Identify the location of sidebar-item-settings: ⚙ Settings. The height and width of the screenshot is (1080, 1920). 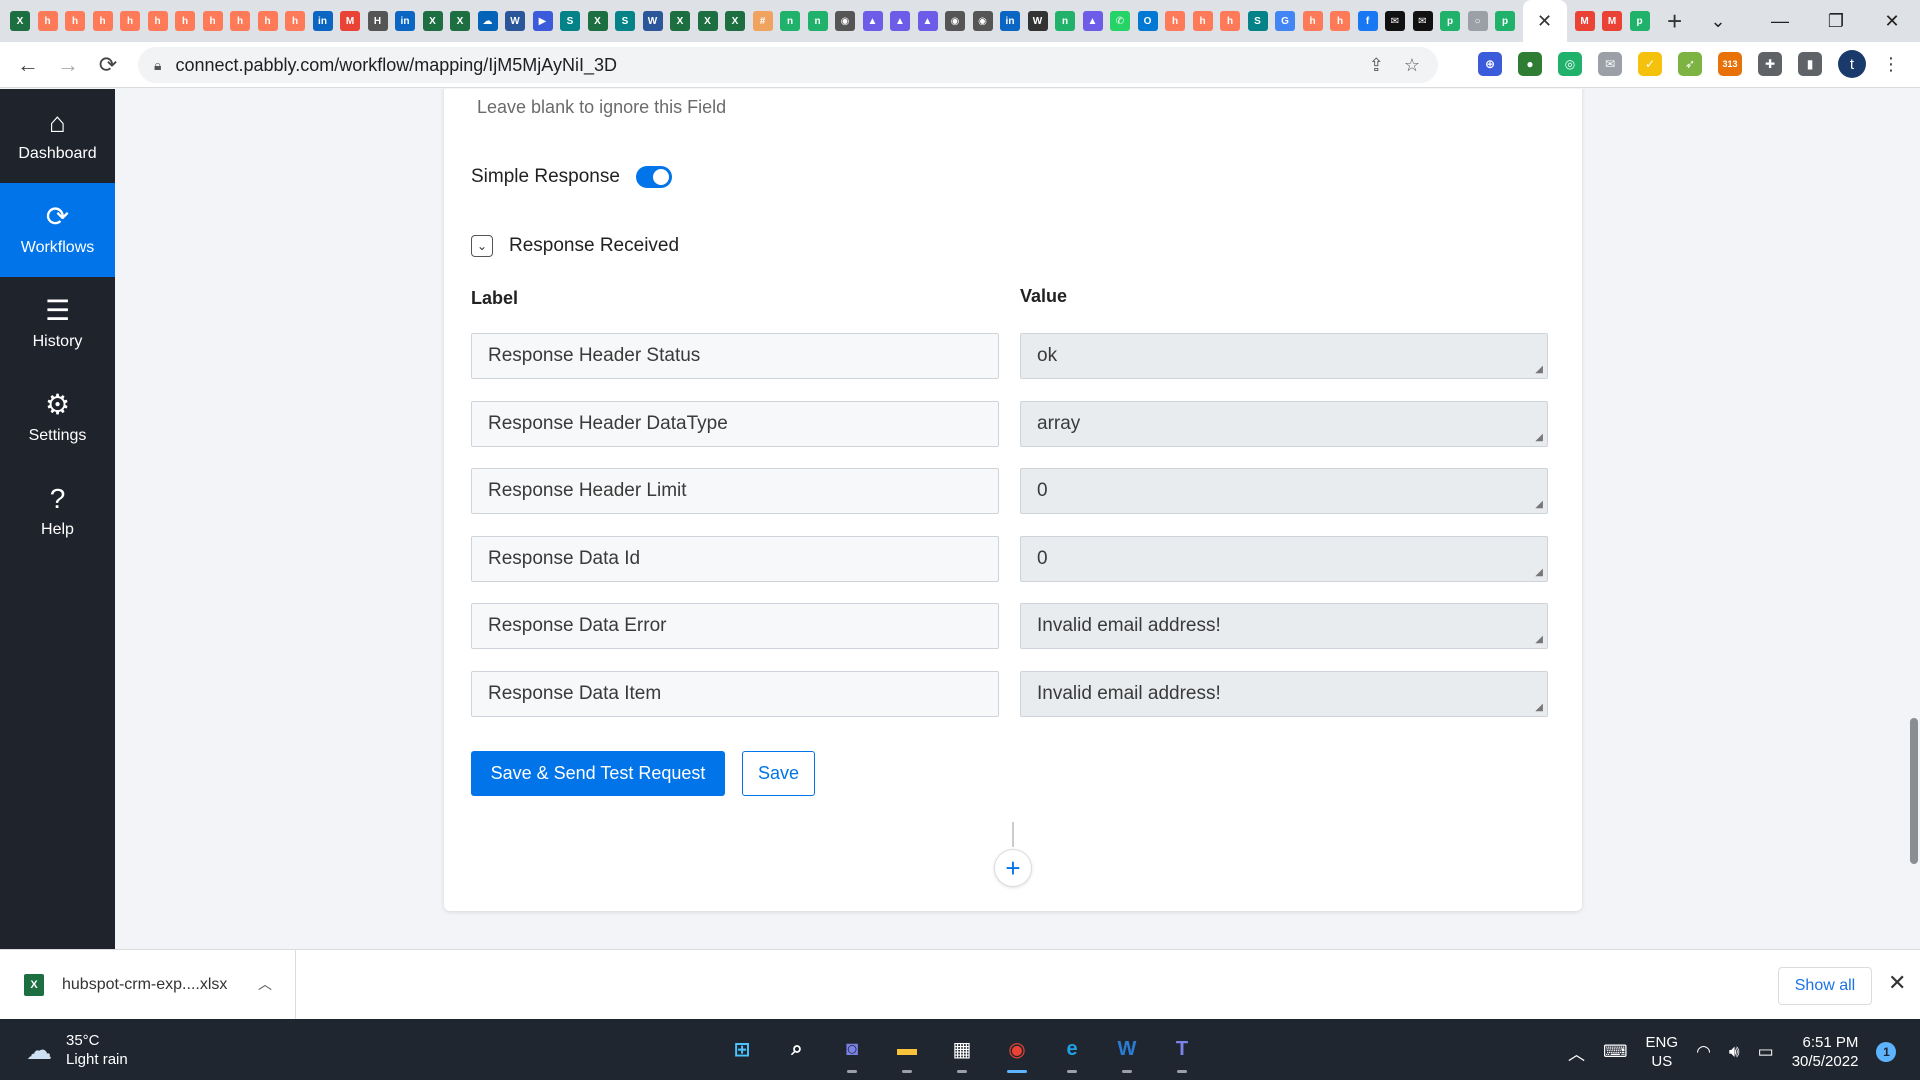
(57, 418).